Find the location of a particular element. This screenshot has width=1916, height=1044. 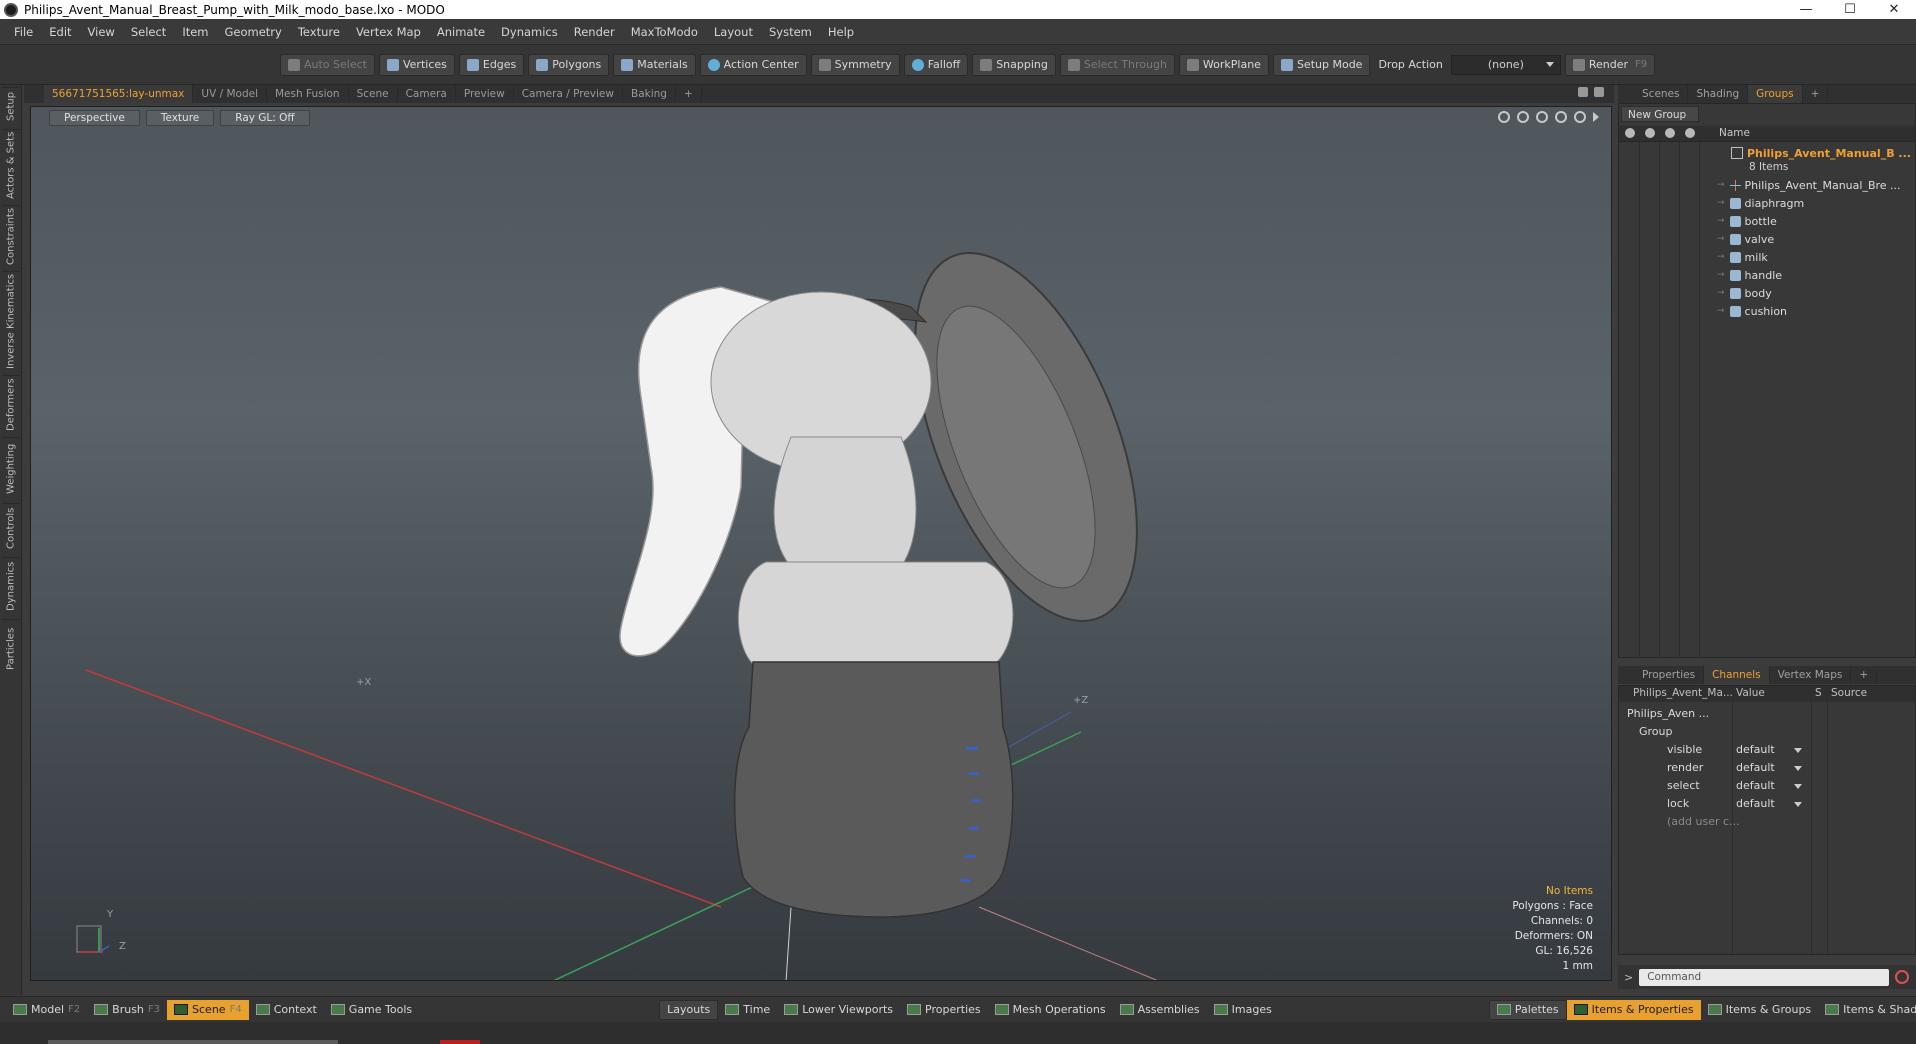

chevron-right-icon is located at coordinates (1596, 117).